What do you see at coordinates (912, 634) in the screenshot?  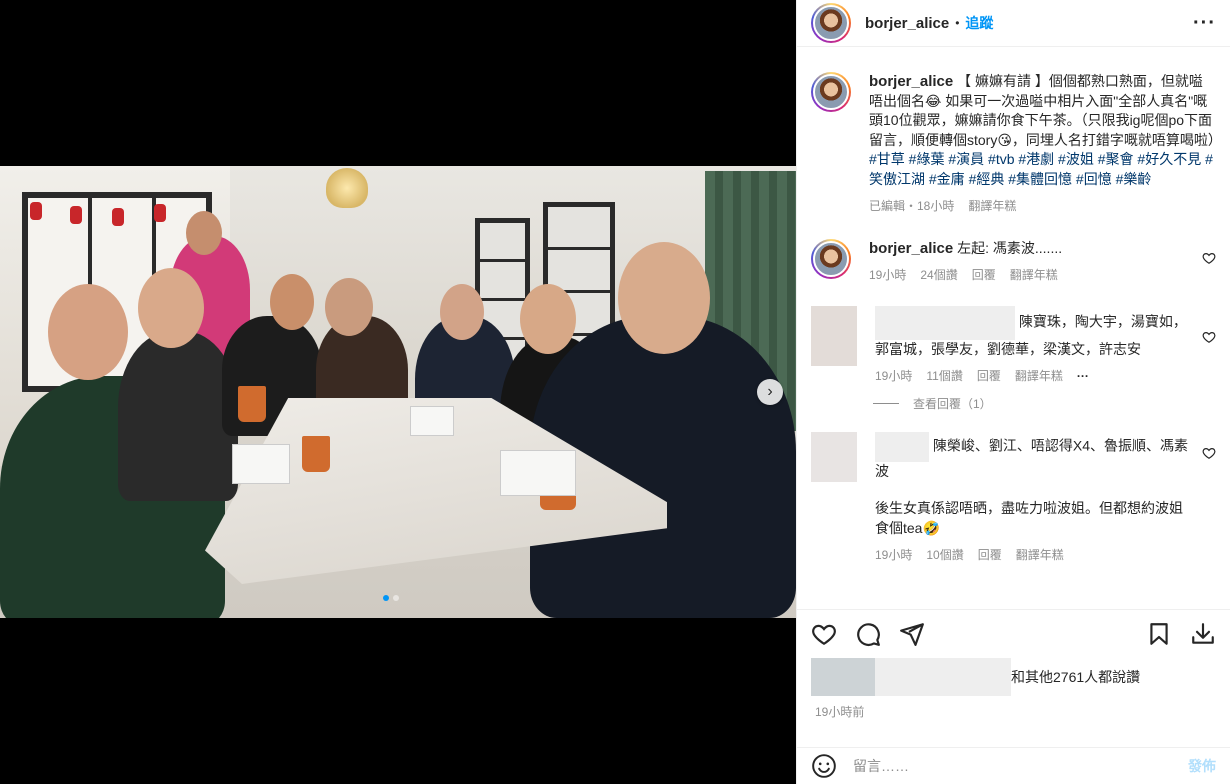 I see `share-icon` at bounding box center [912, 634].